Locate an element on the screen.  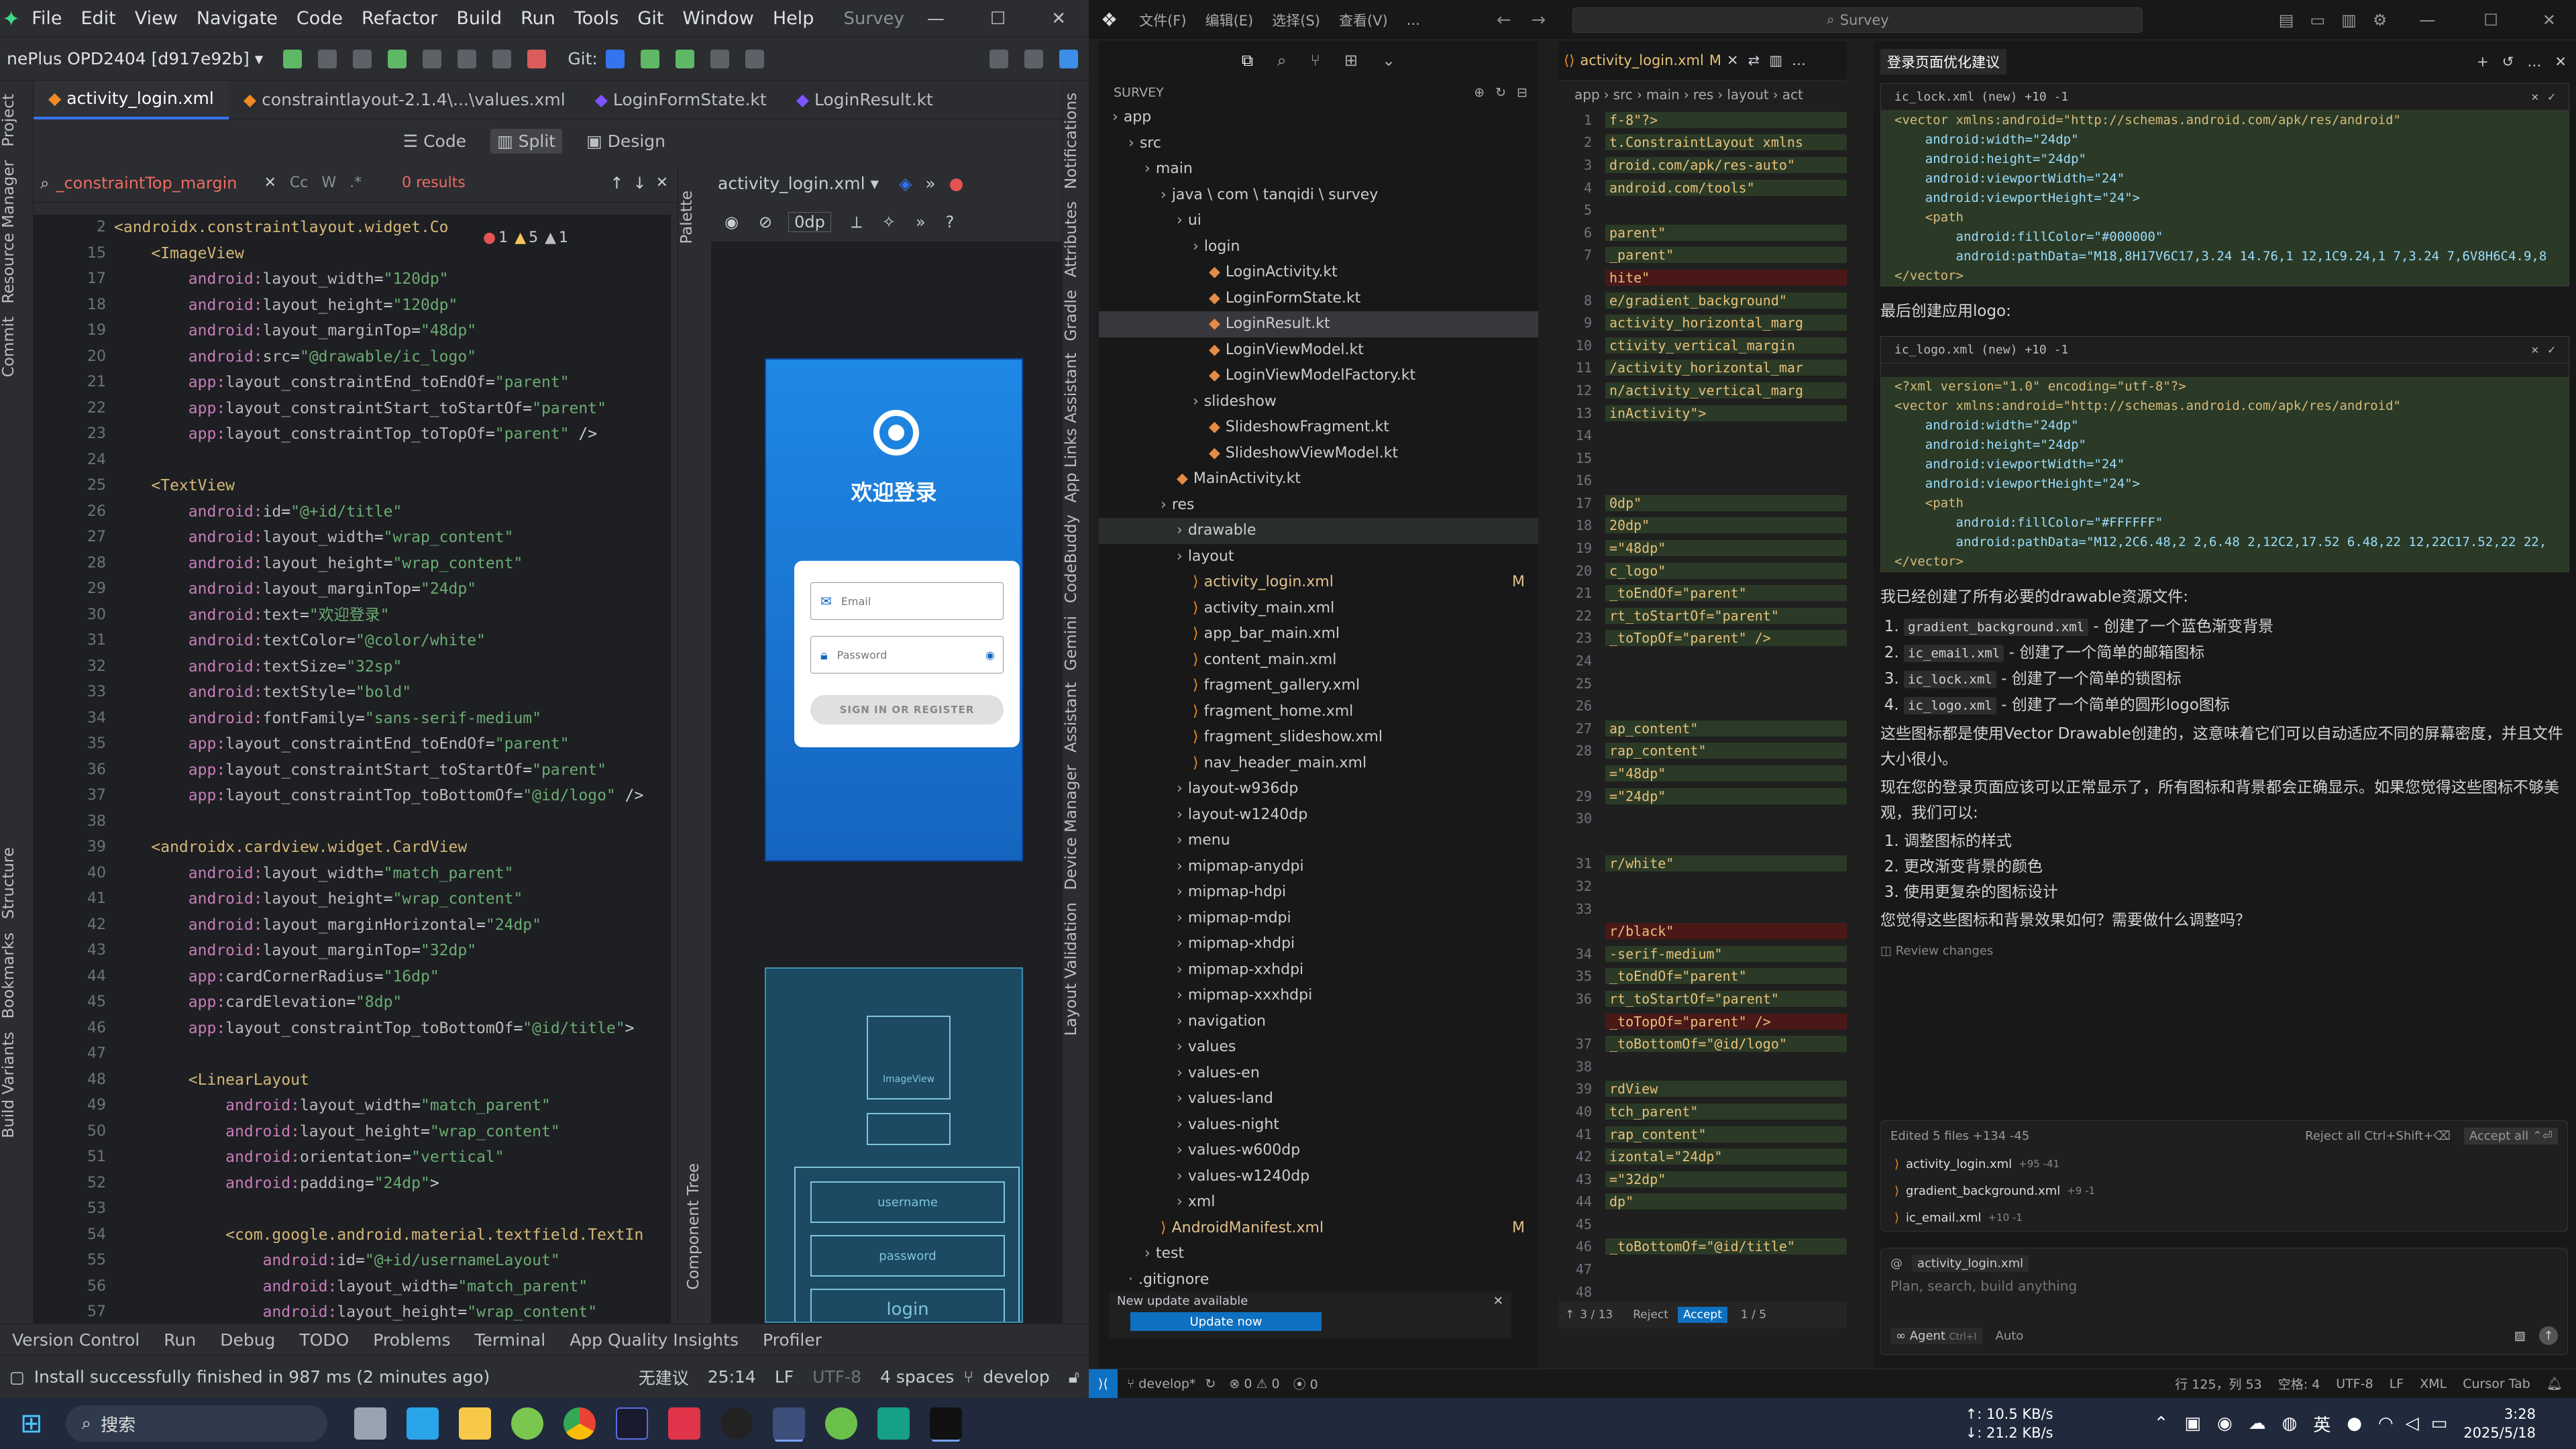
tray-icon-5: ● is located at coordinates (2354, 1423).